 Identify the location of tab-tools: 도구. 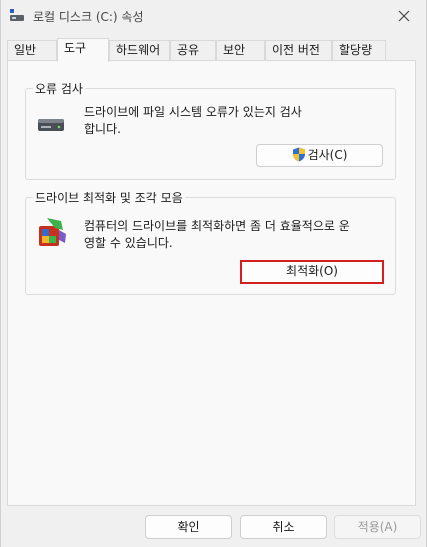
(83, 50).